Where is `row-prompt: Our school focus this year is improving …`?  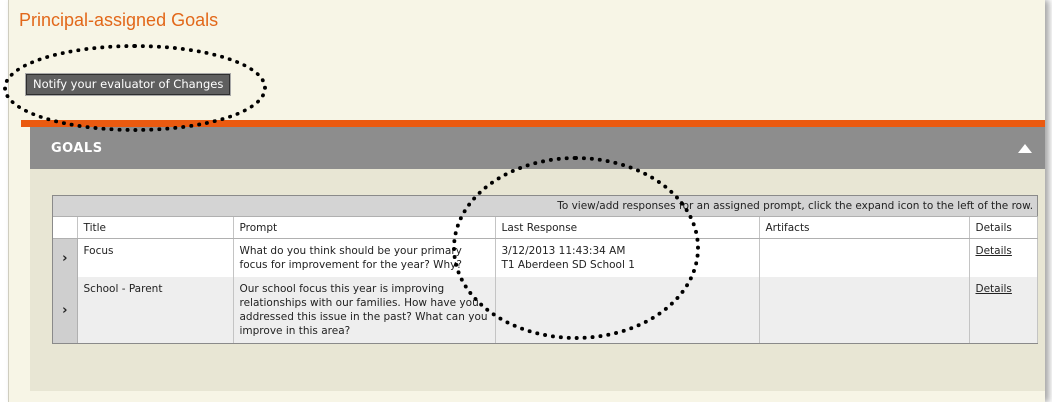
row-prompt: Our school focus this year is improving … is located at coordinates (364, 310).